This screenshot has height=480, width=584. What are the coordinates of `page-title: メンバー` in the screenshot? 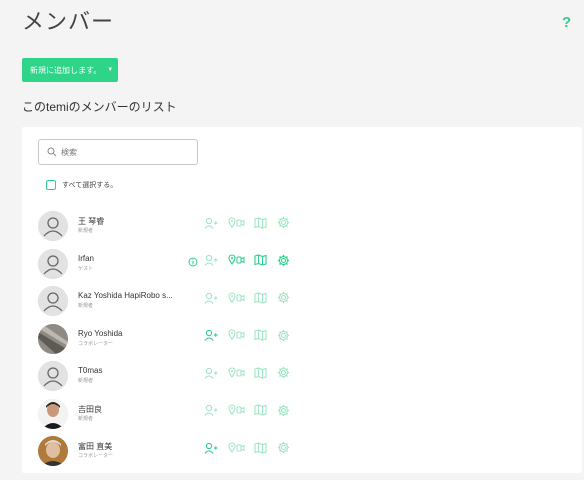 It's located at (68, 22).